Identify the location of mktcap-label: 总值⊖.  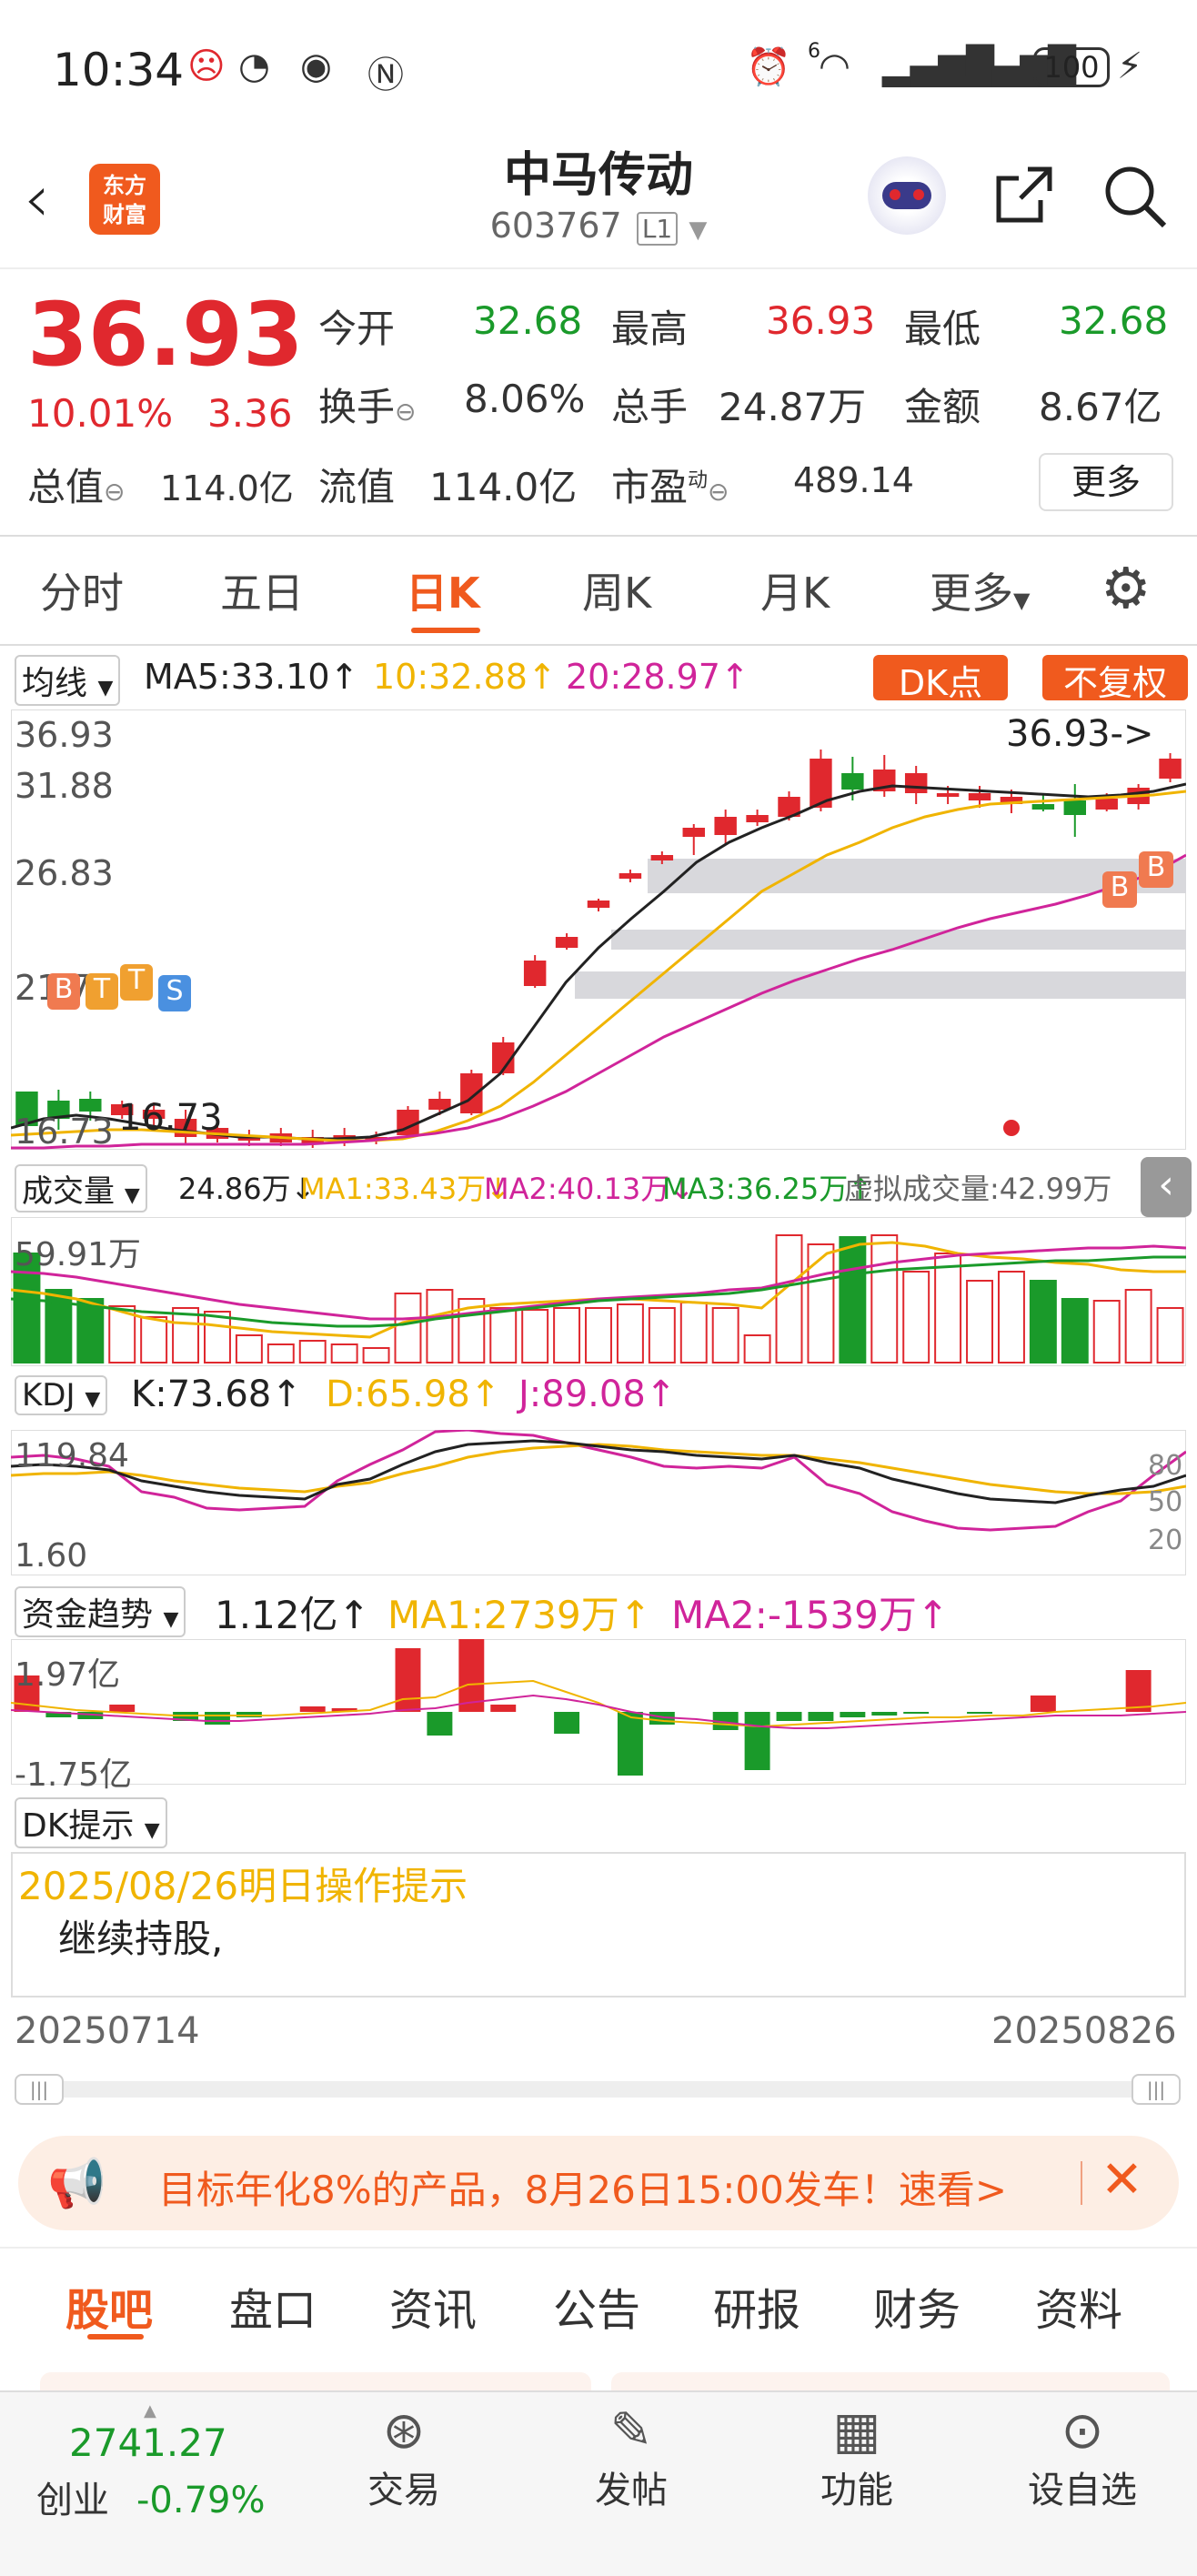
(76, 484).